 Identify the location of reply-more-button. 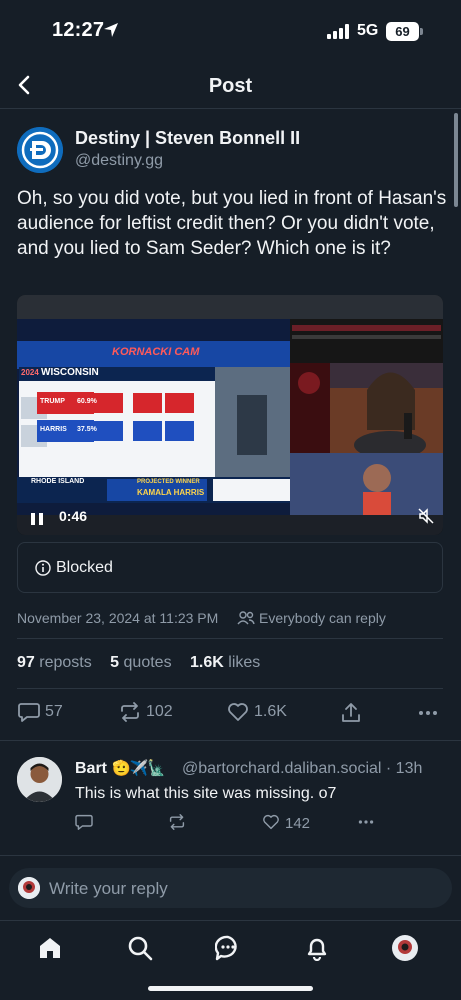
(366, 824).